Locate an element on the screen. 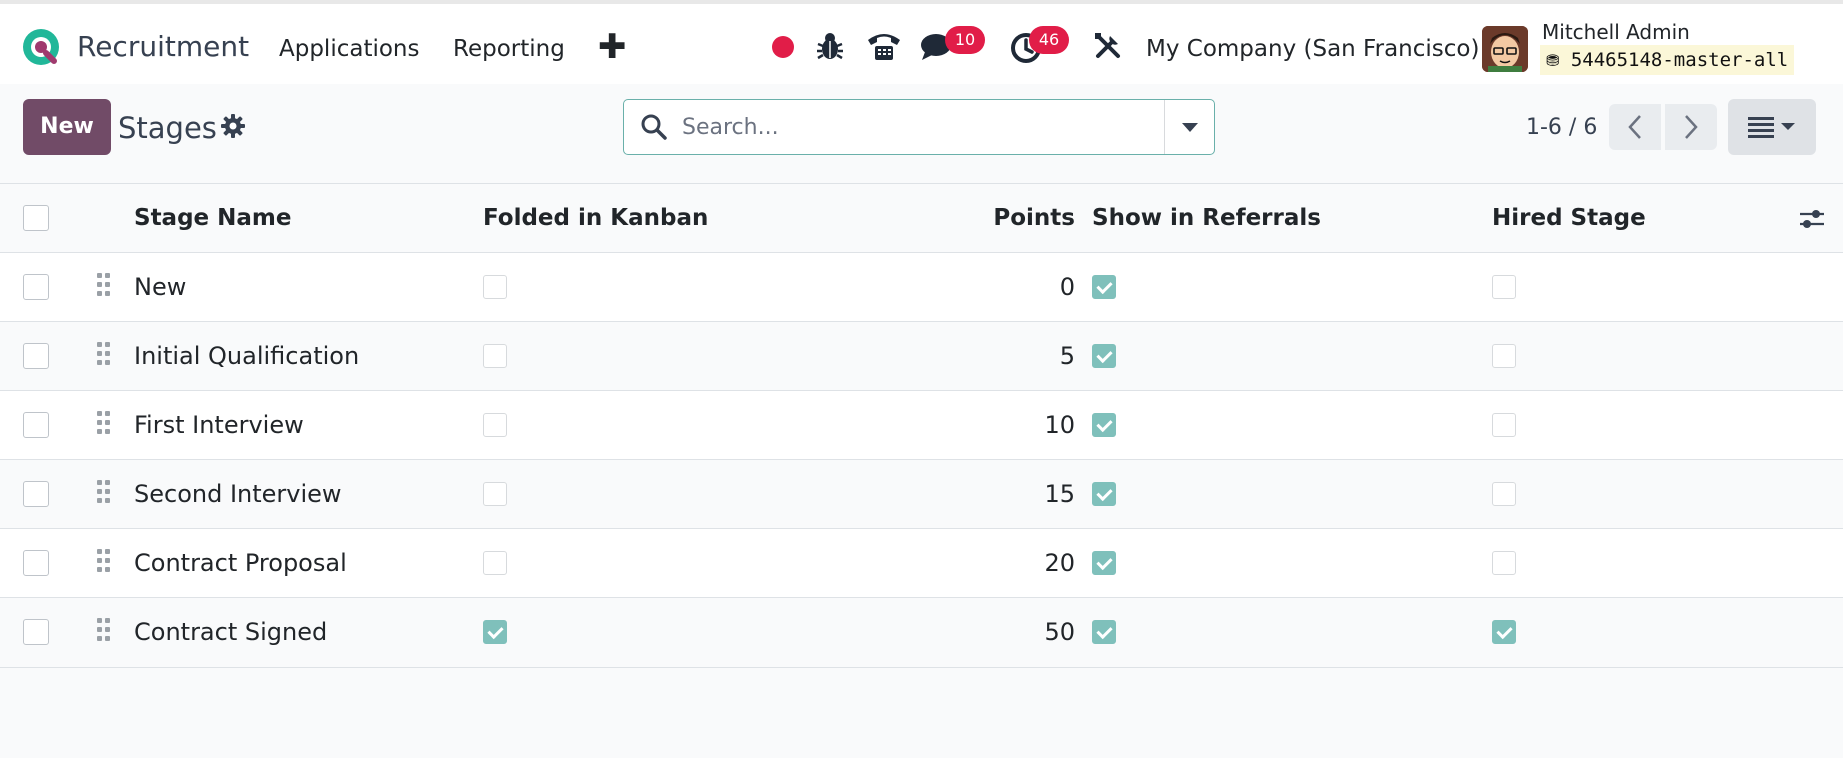 The height and width of the screenshot is (758, 1843). user-avatar-image is located at coordinates (1505, 49).